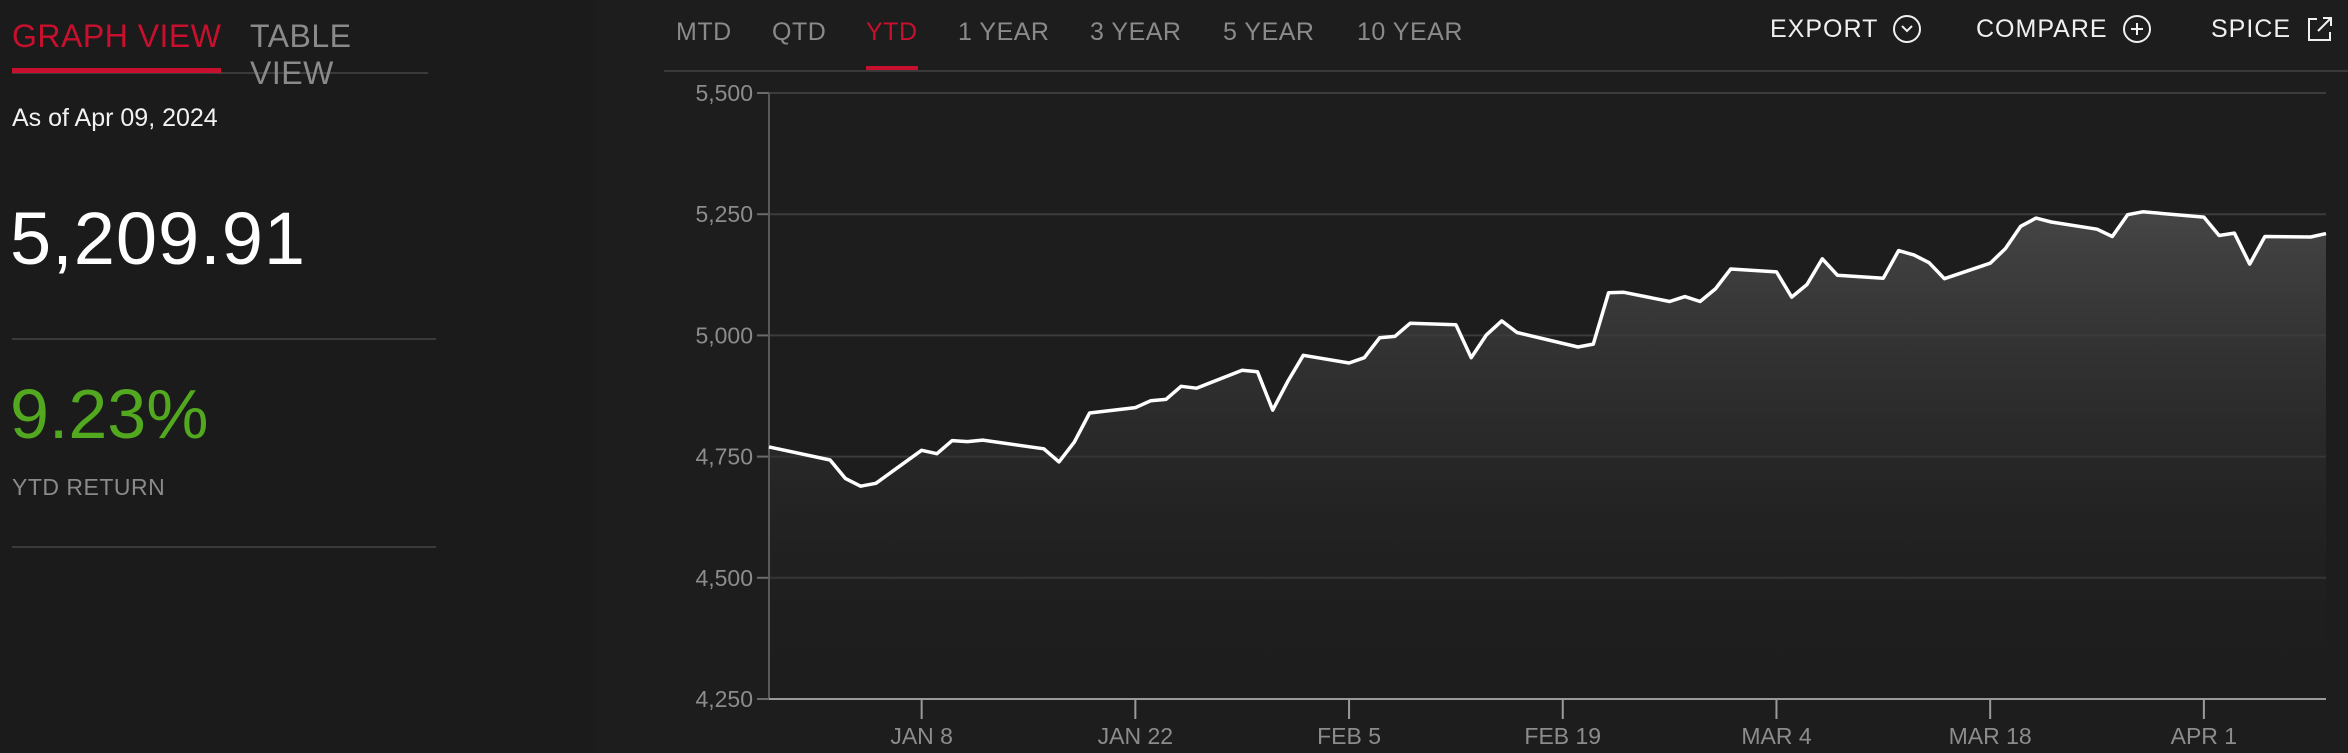 Image resolution: width=2348 pixels, height=753 pixels. I want to click on external-link-icon, so click(2320, 29).